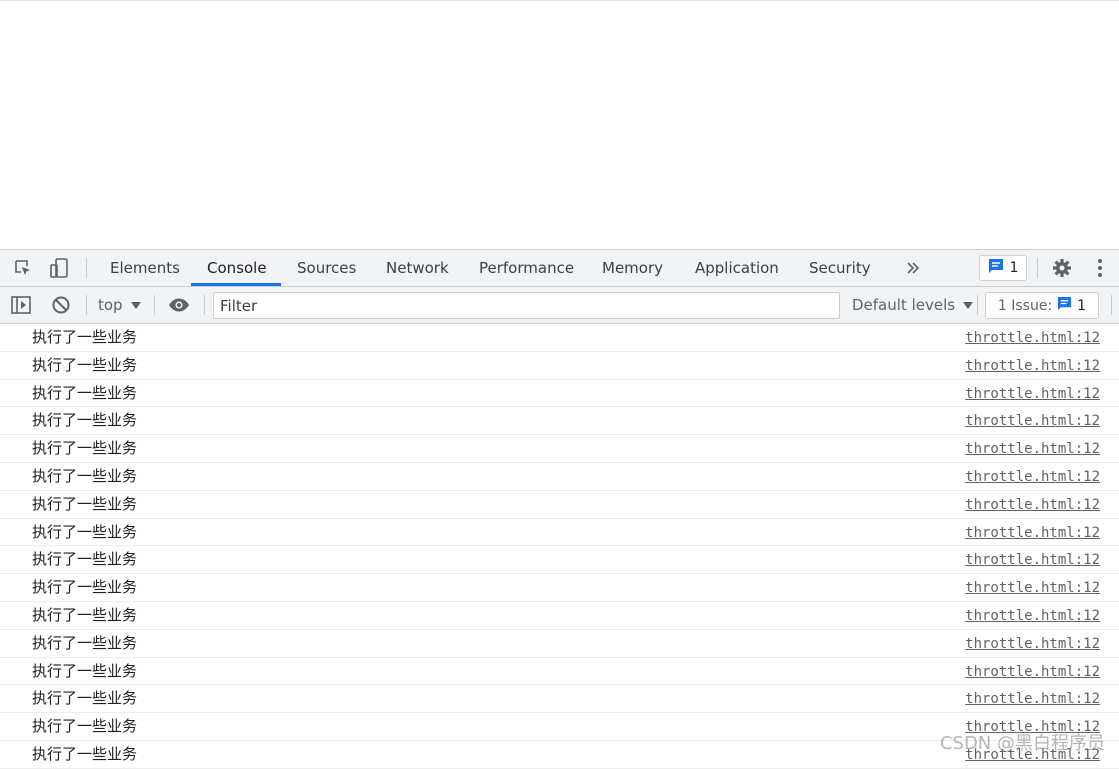 This screenshot has height=769, width=1119. I want to click on tab-performance: Performance, so click(526, 268).